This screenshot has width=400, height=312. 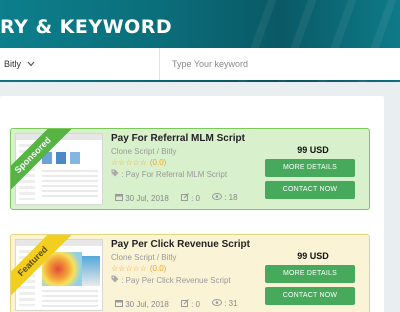 I want to click on listing-meta: 30 Jul, 2018 : 0 : 31, so click(x=176, y=304).